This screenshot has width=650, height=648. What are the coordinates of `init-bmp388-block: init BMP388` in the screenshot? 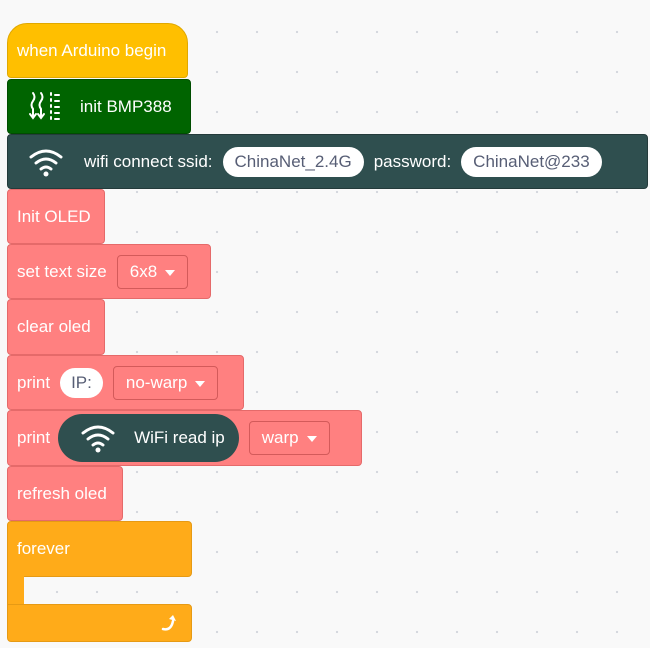 It's located at (99, 106).